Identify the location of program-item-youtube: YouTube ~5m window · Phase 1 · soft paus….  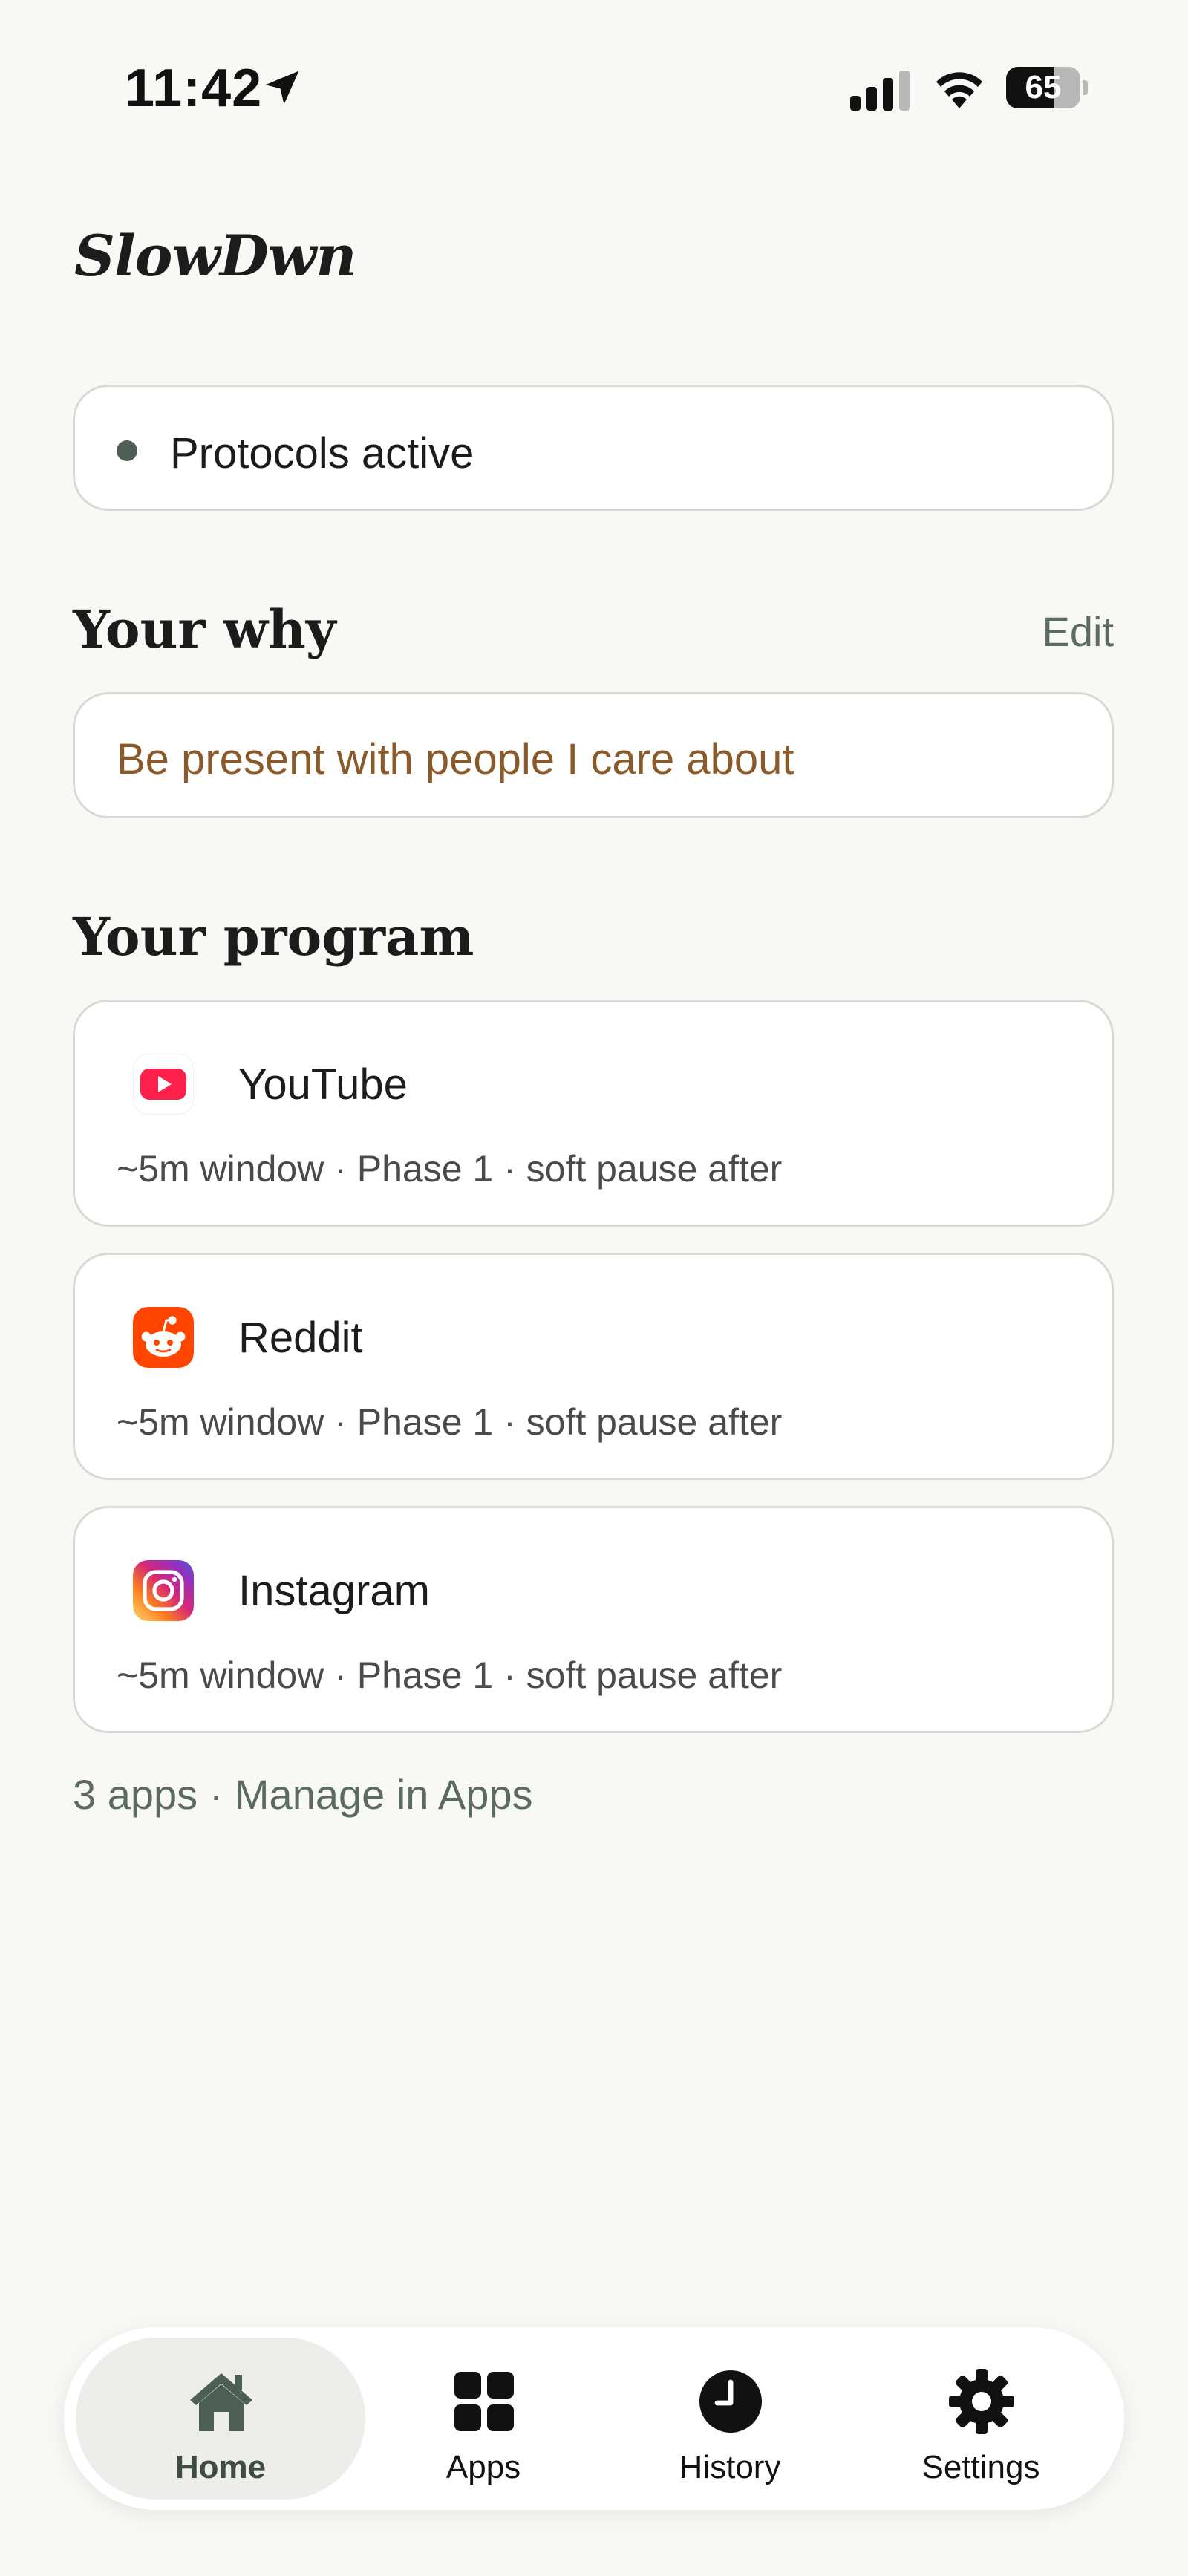
(594, 1113).